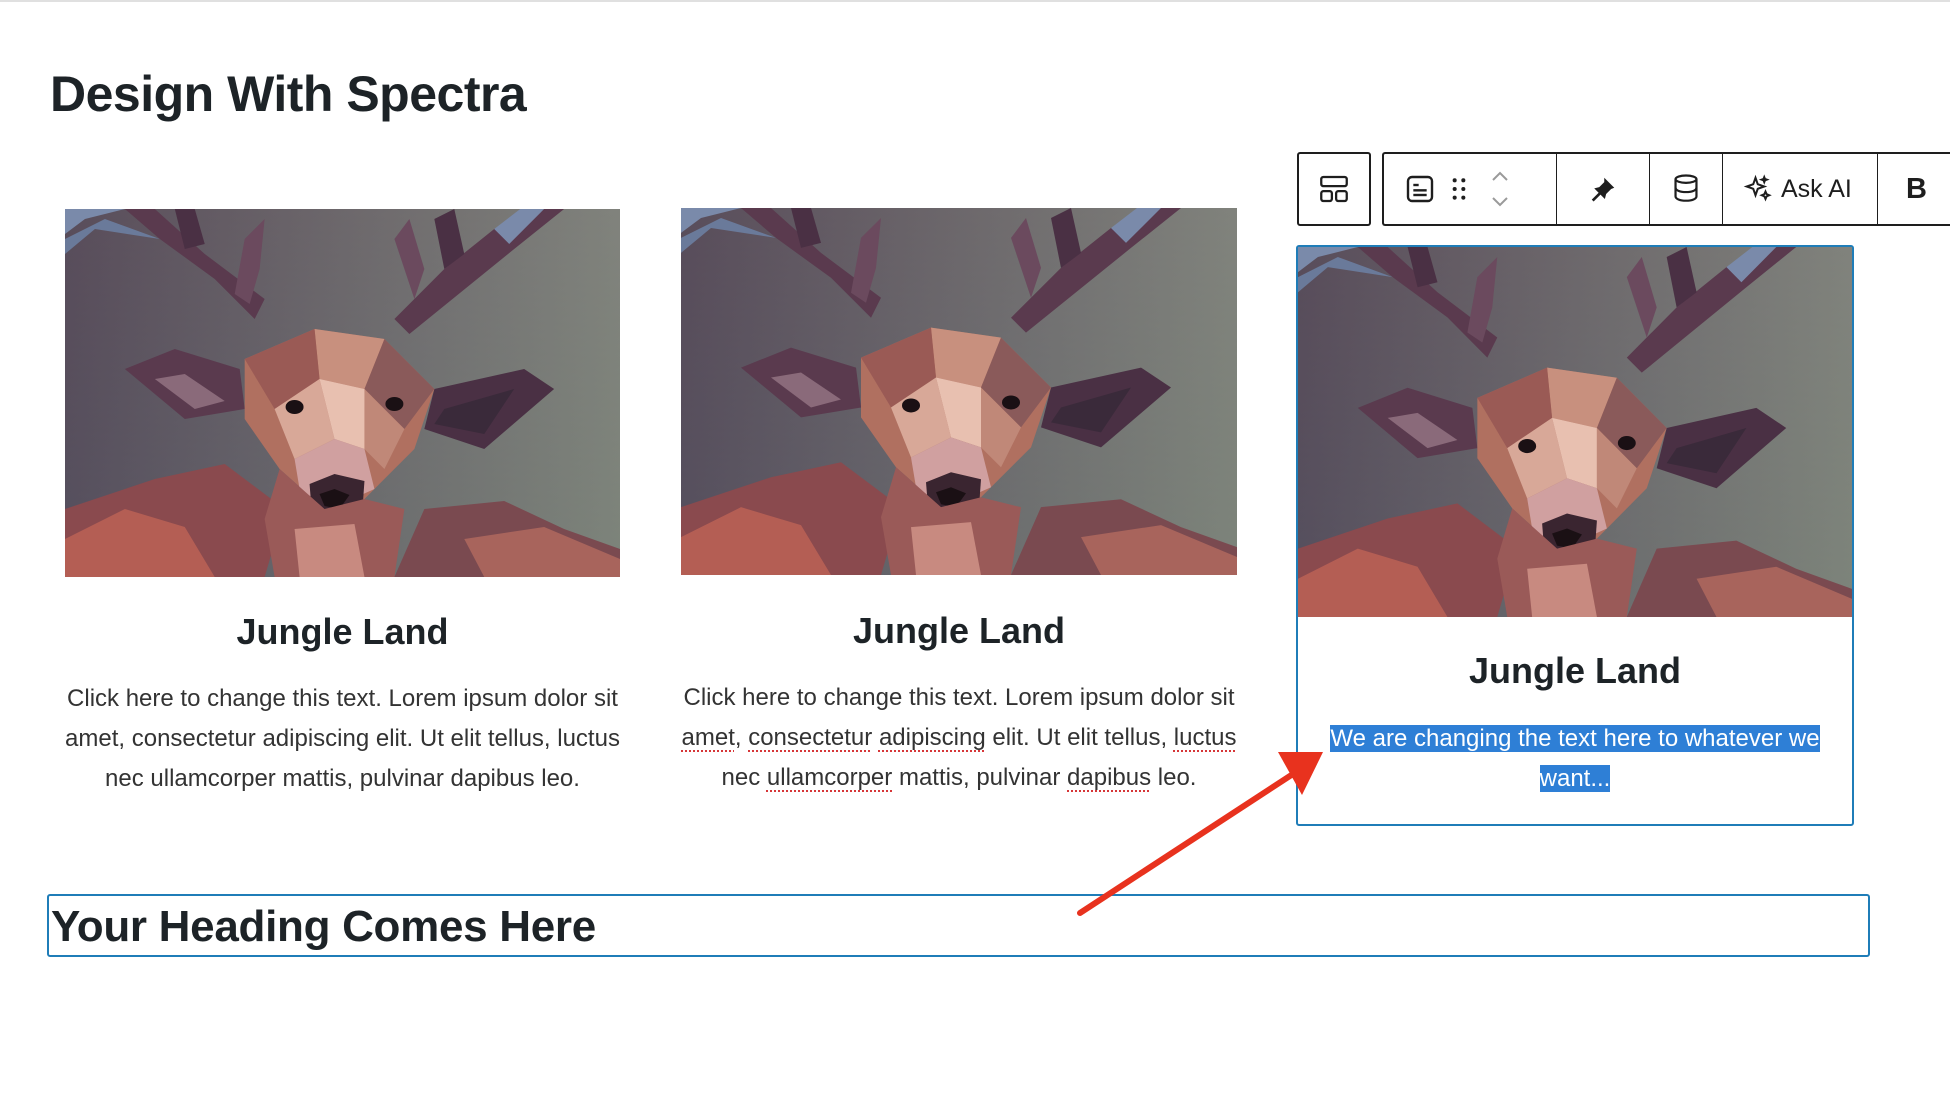 This screenshot has width=1950, height=1119. I want to click on misspelled-word: dapibus, so click(1109, 777).